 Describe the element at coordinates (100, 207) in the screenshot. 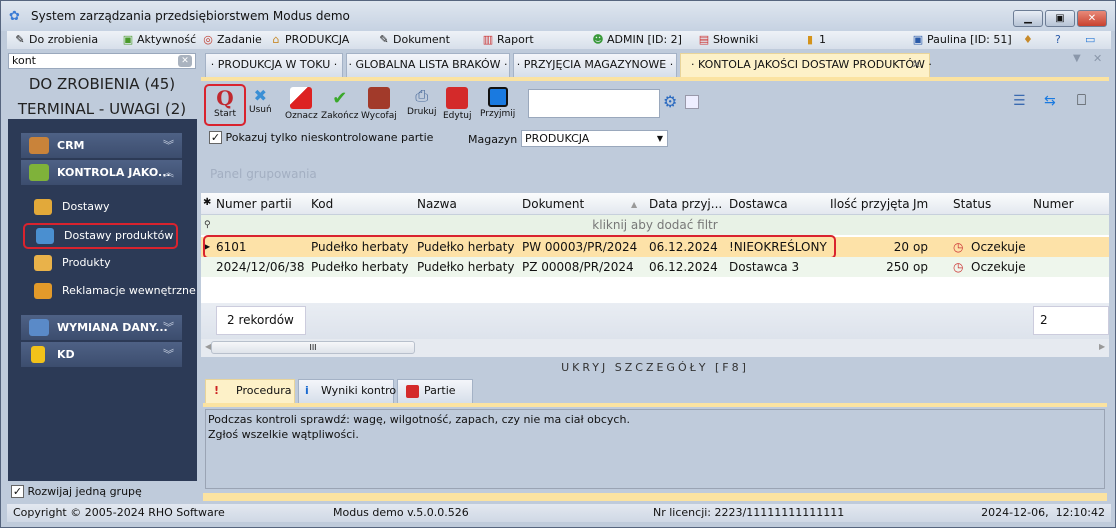

I see `nav-item-dostawy: Dostawy` at that location.